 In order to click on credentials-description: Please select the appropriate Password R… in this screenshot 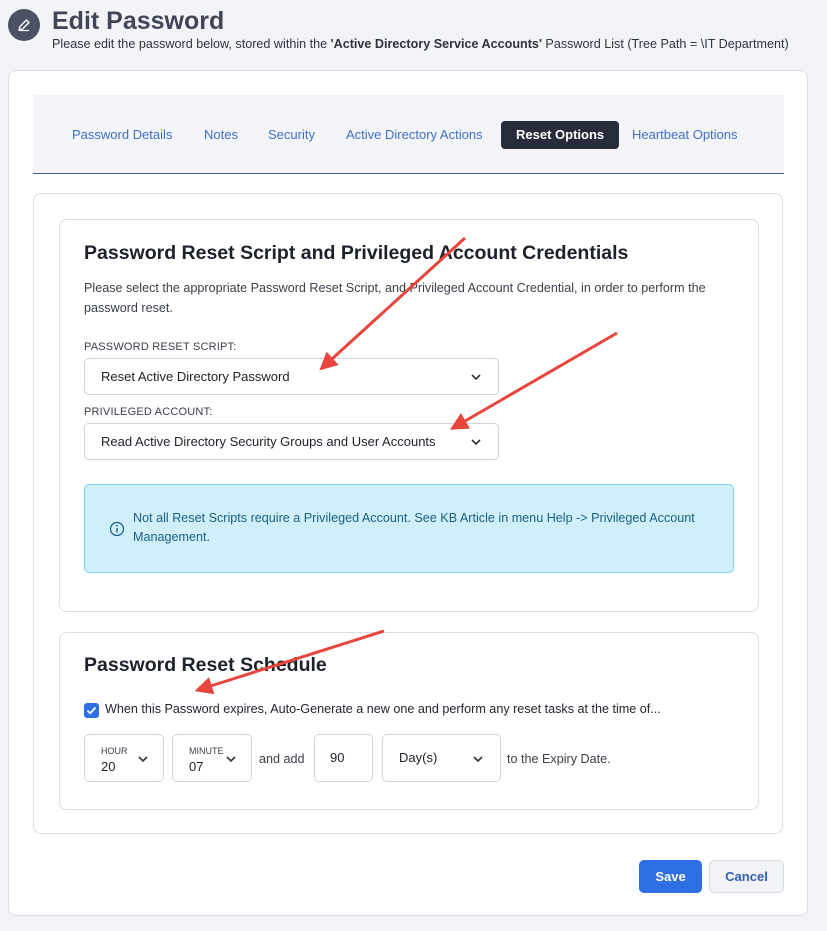, I will do `click(395, 298)`.